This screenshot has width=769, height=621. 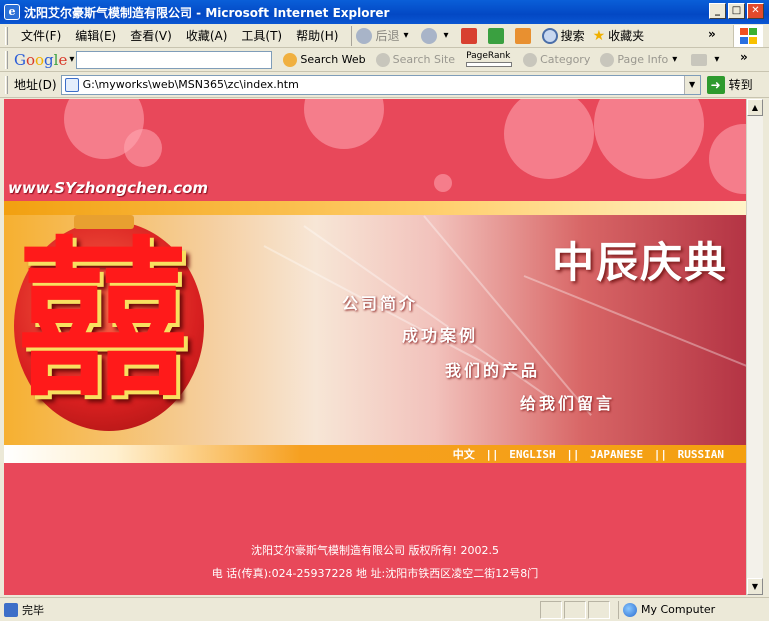 I want to click on address-input: G:\myworks\web\MSN365\zc\index.htm ▼, so click(x=380, y=84).